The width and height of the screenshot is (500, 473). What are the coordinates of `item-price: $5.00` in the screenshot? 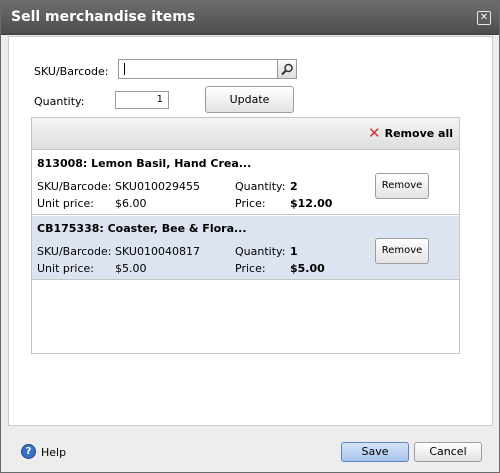 It's located at (307, 268).